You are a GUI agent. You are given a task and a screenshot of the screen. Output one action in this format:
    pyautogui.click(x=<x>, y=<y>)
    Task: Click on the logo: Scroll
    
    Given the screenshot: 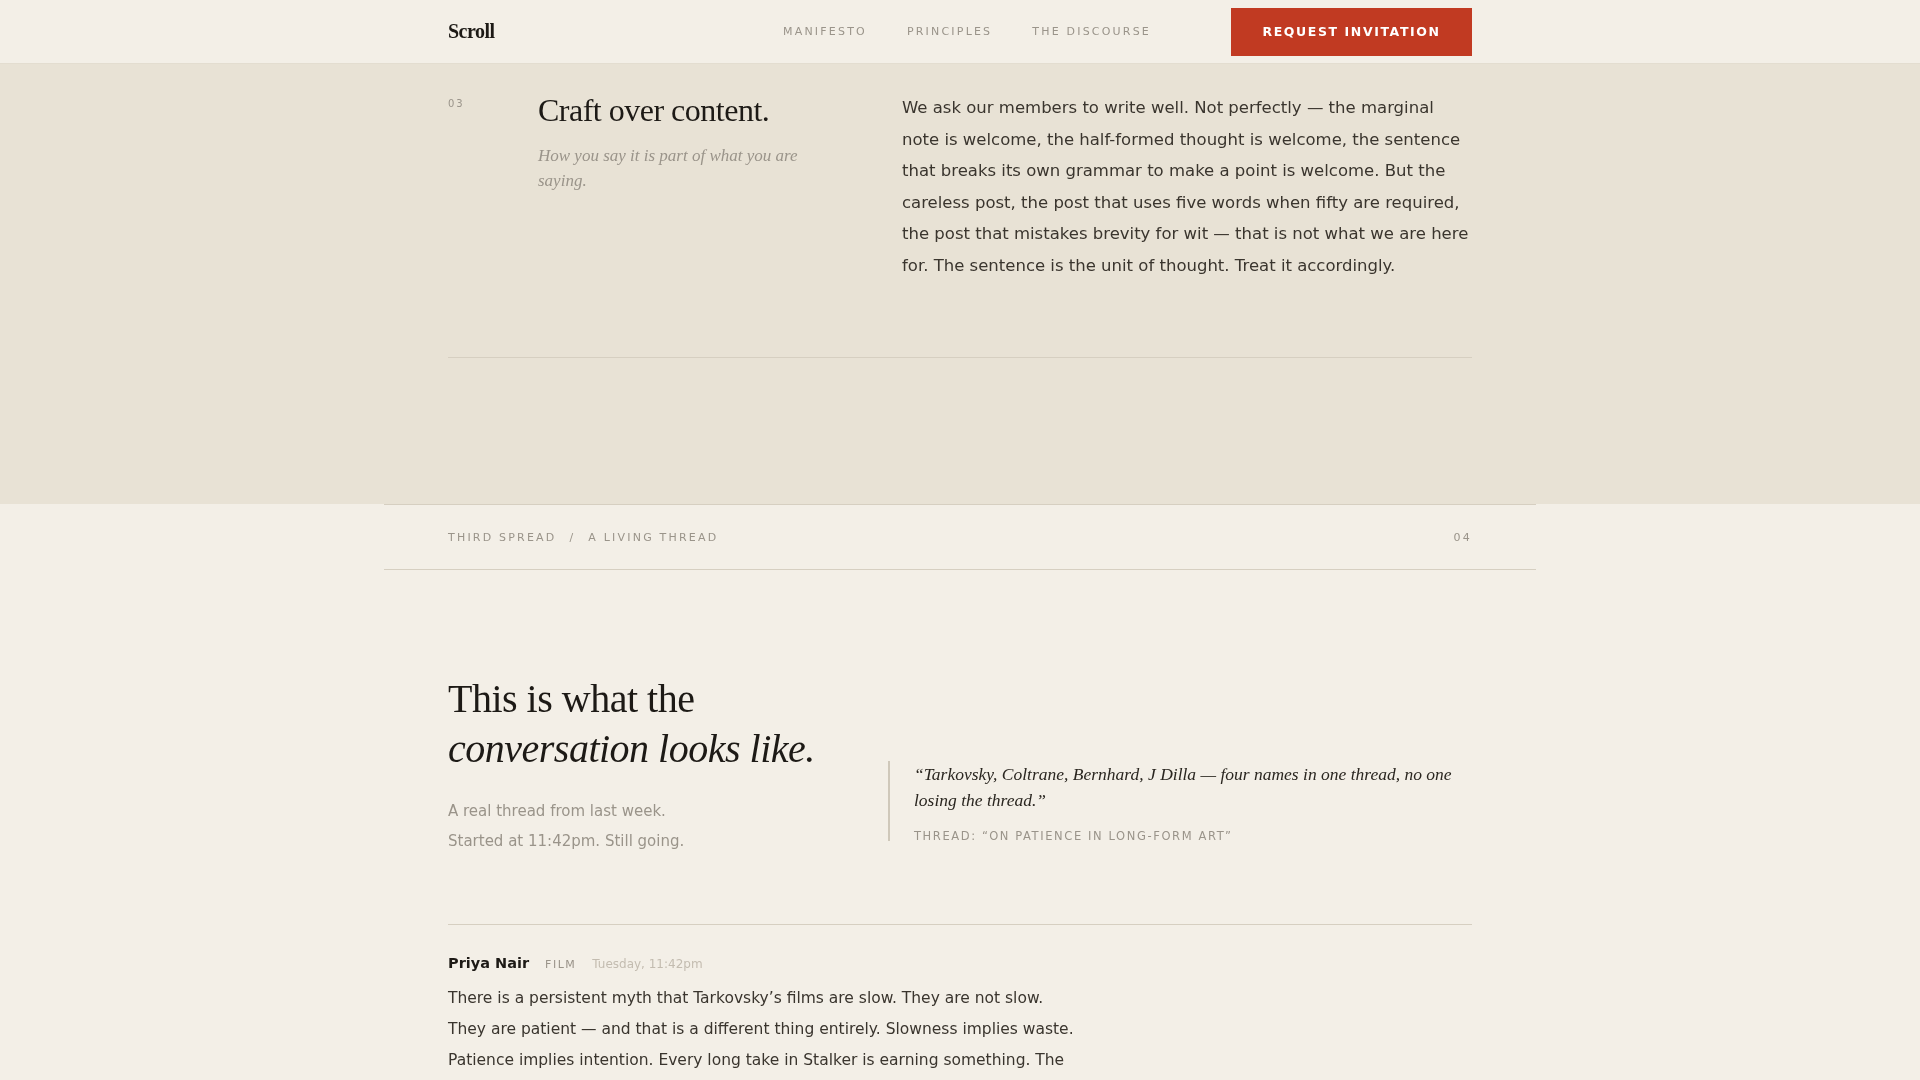 What is the action you would take?
    pyautogui.click(x=471, y=31)
    